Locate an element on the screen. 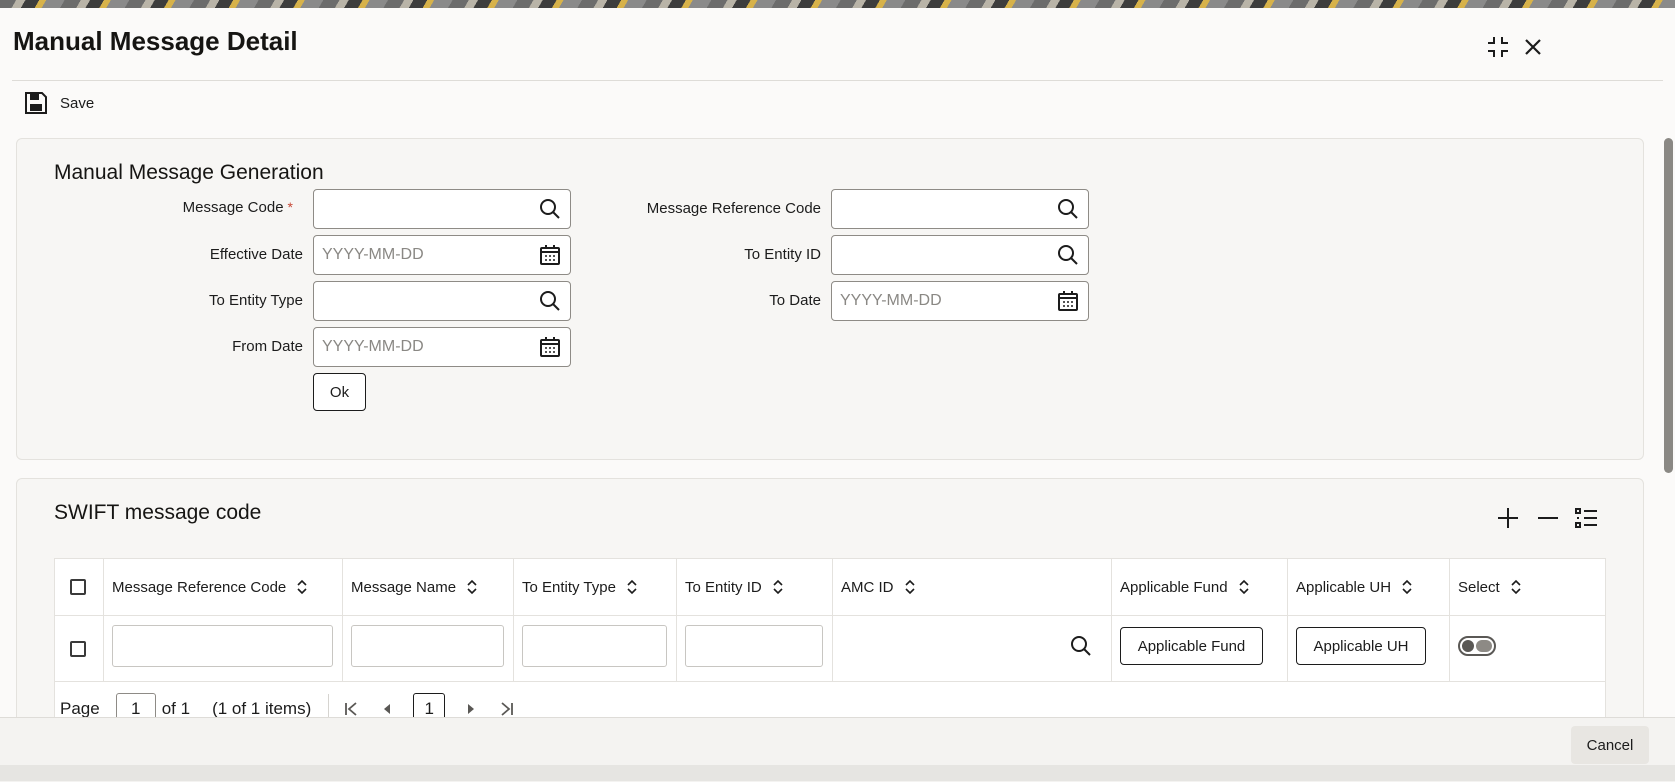 This screenshot has height=782, width=1675. col-header-message-name: Message Name is located at coordinates (414, 587).